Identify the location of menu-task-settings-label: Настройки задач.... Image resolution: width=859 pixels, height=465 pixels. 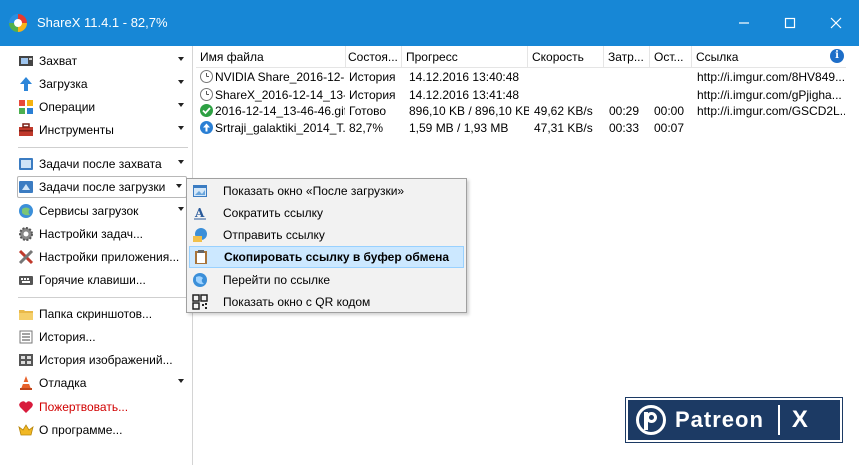
(91, 234).